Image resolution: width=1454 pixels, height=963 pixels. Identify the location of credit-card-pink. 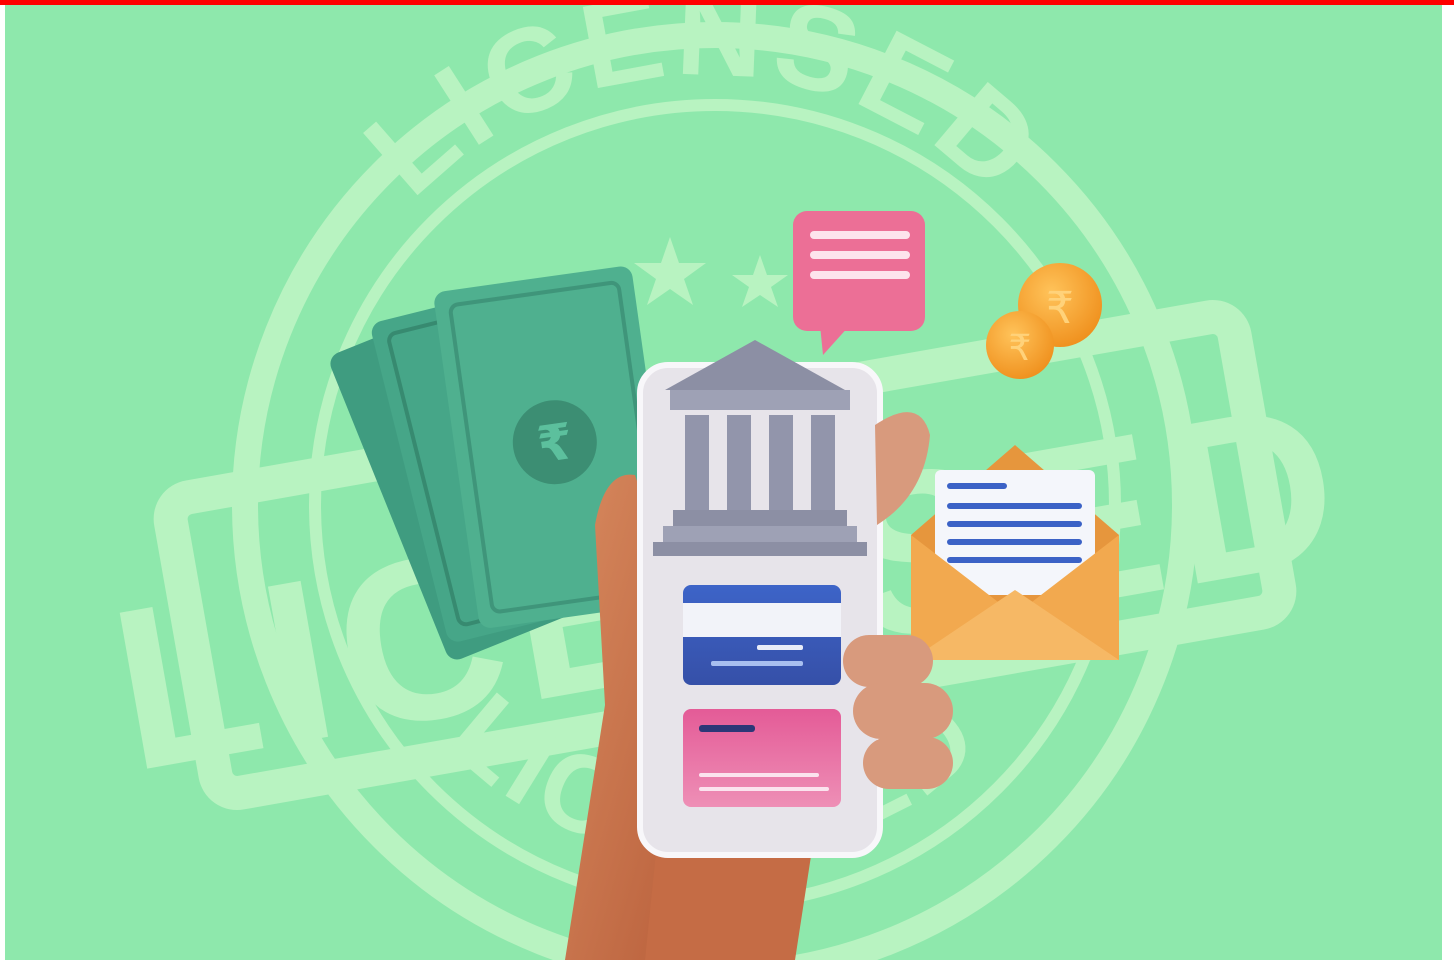
(762, 758).